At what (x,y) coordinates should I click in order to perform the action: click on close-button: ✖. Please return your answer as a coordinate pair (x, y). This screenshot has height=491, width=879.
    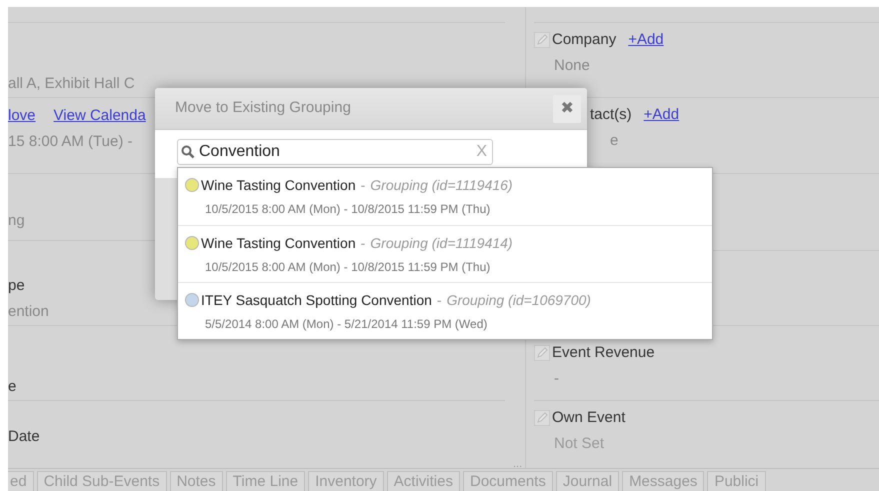
    Looking at the image, I should click on (567, 108).